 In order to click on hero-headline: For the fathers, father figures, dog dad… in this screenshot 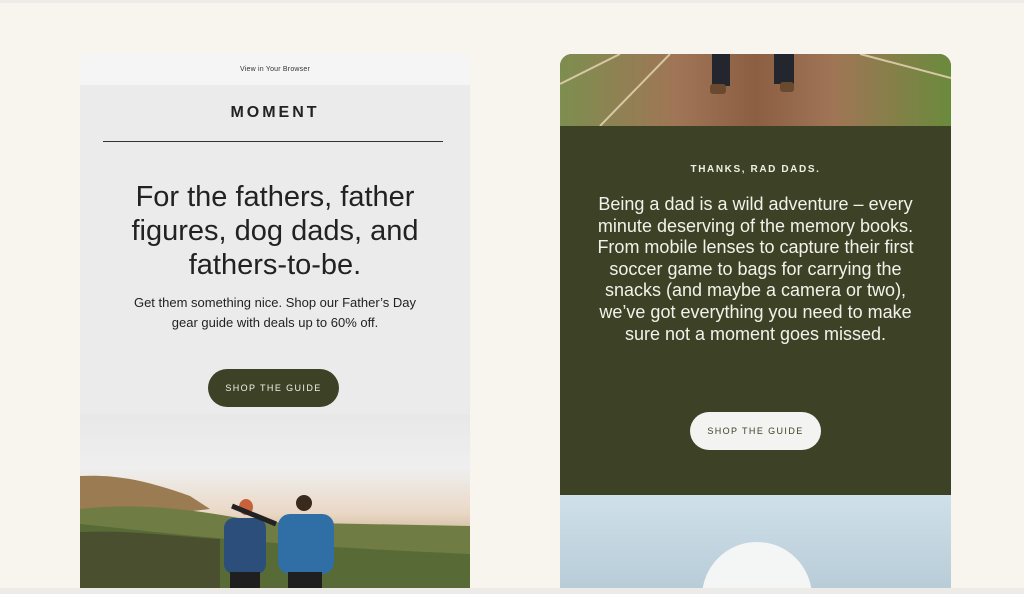, I will do `click(275, 231)`.